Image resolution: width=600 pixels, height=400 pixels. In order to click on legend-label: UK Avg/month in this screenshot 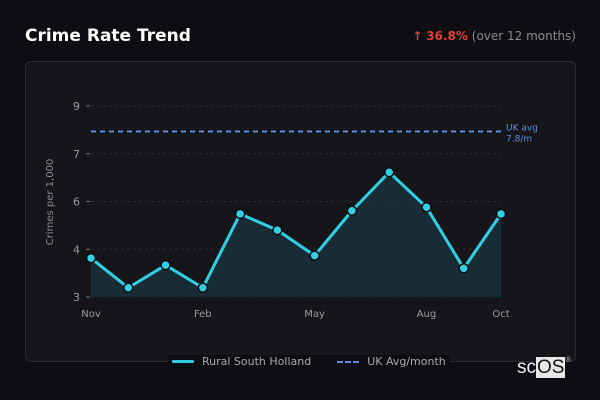, I will do `click(406, 361)`.